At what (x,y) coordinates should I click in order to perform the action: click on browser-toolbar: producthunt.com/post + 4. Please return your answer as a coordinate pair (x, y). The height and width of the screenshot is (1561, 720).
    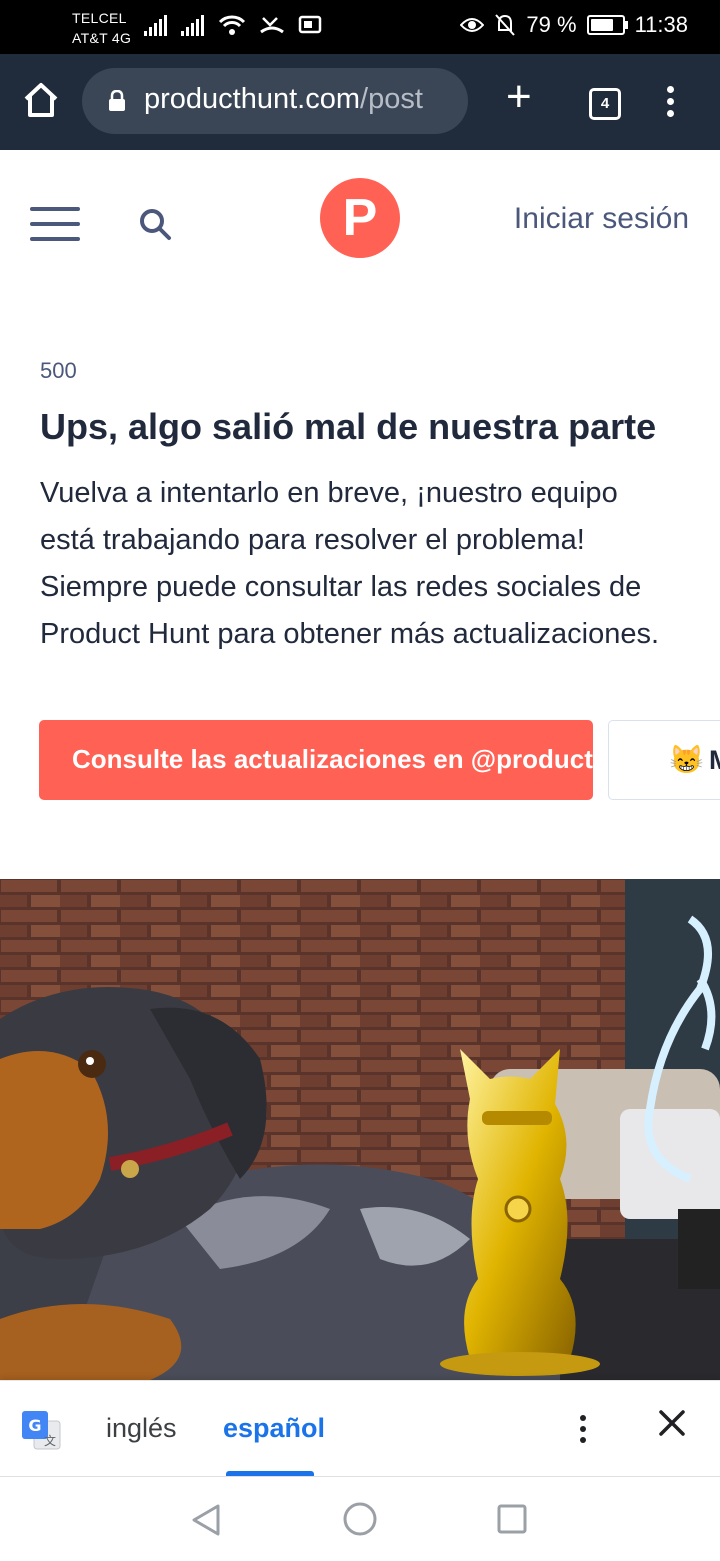
    Looking at the image, I should click on (360, 102).